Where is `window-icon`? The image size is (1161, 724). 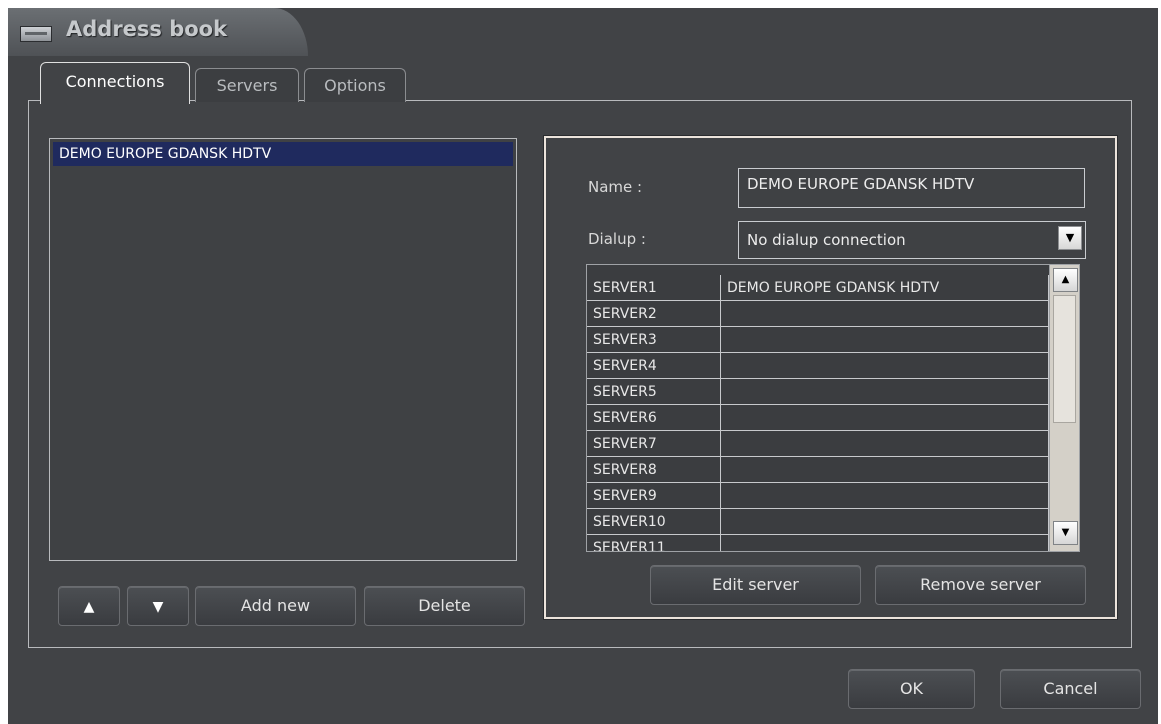 window-icon is located at coordinates (36, 34).